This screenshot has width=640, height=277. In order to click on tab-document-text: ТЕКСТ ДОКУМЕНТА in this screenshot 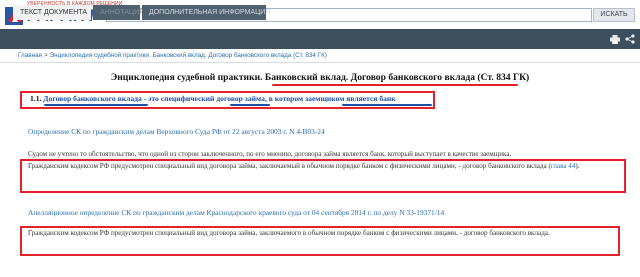, I will do `click(52, 12)`.